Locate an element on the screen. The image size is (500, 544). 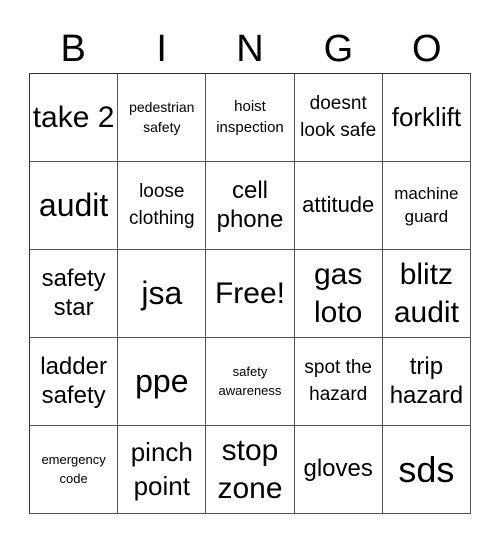
bingo-cell: doesnt look safe is located at coordinates (338, 118).